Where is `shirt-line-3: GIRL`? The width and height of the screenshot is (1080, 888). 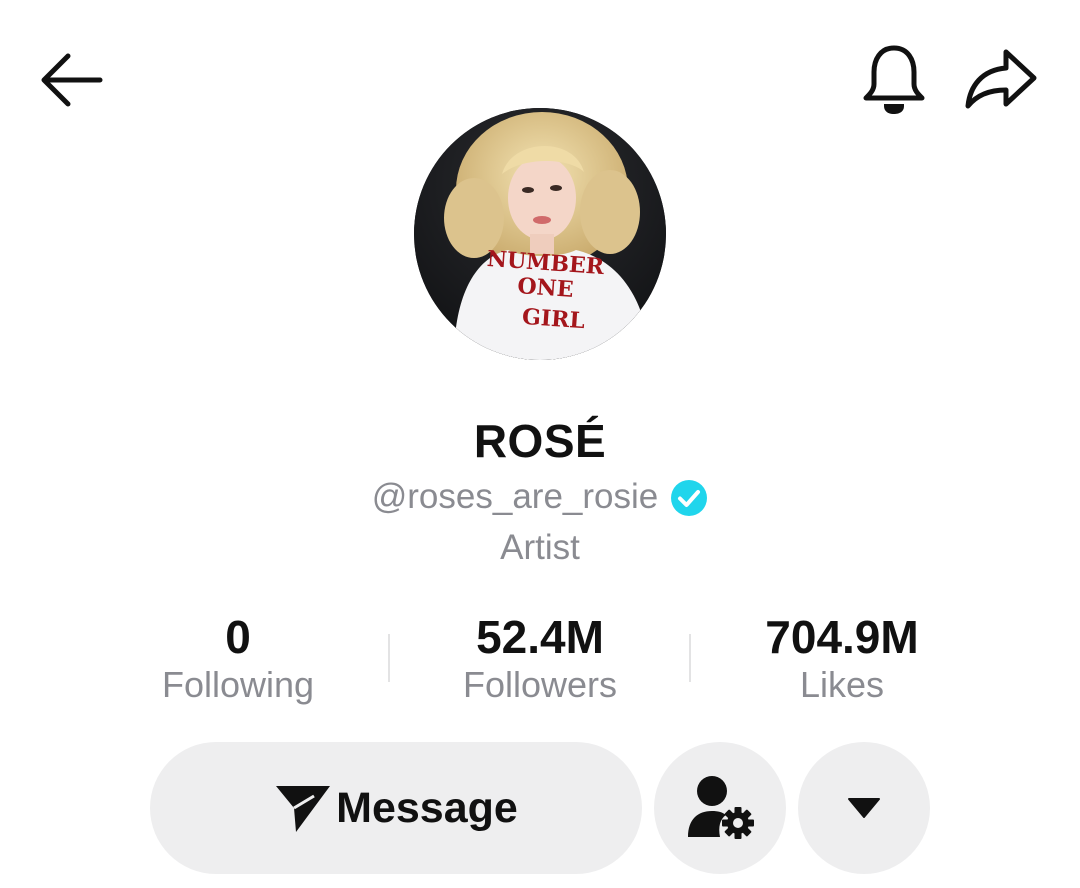
shirt-line-3: GIRL is located at coordinates (553, 319).